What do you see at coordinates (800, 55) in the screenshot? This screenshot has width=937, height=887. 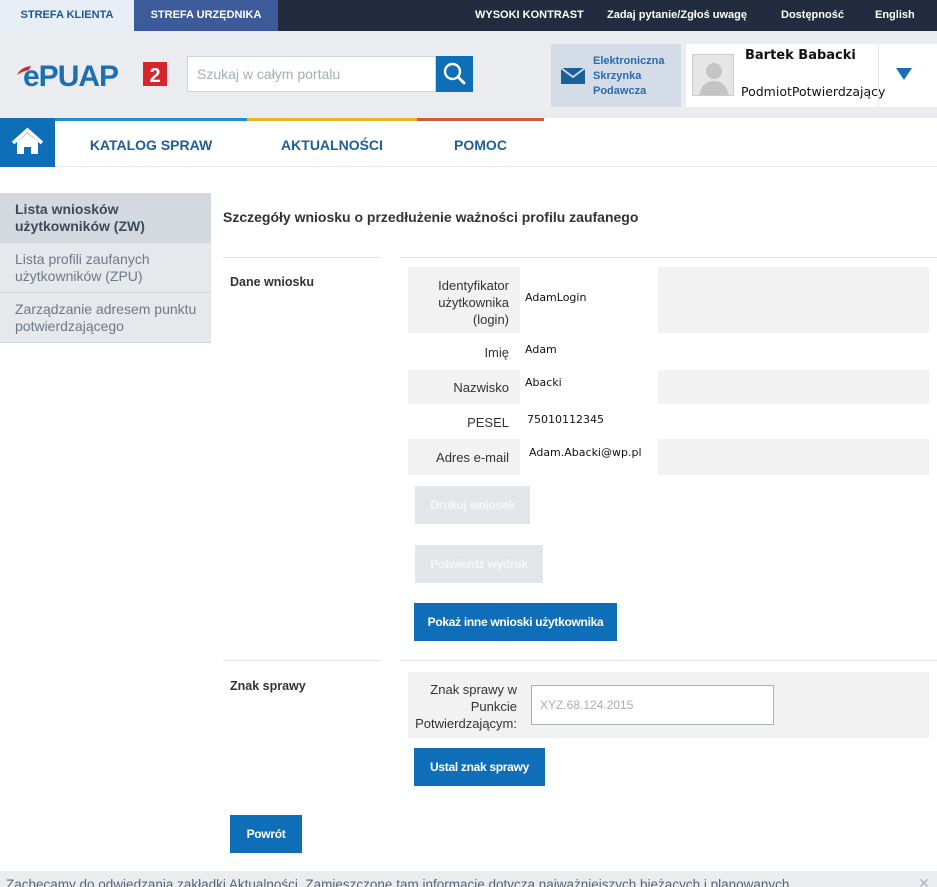 I see `user-name: Bartek Babacki` at bounding box center [800, 55].